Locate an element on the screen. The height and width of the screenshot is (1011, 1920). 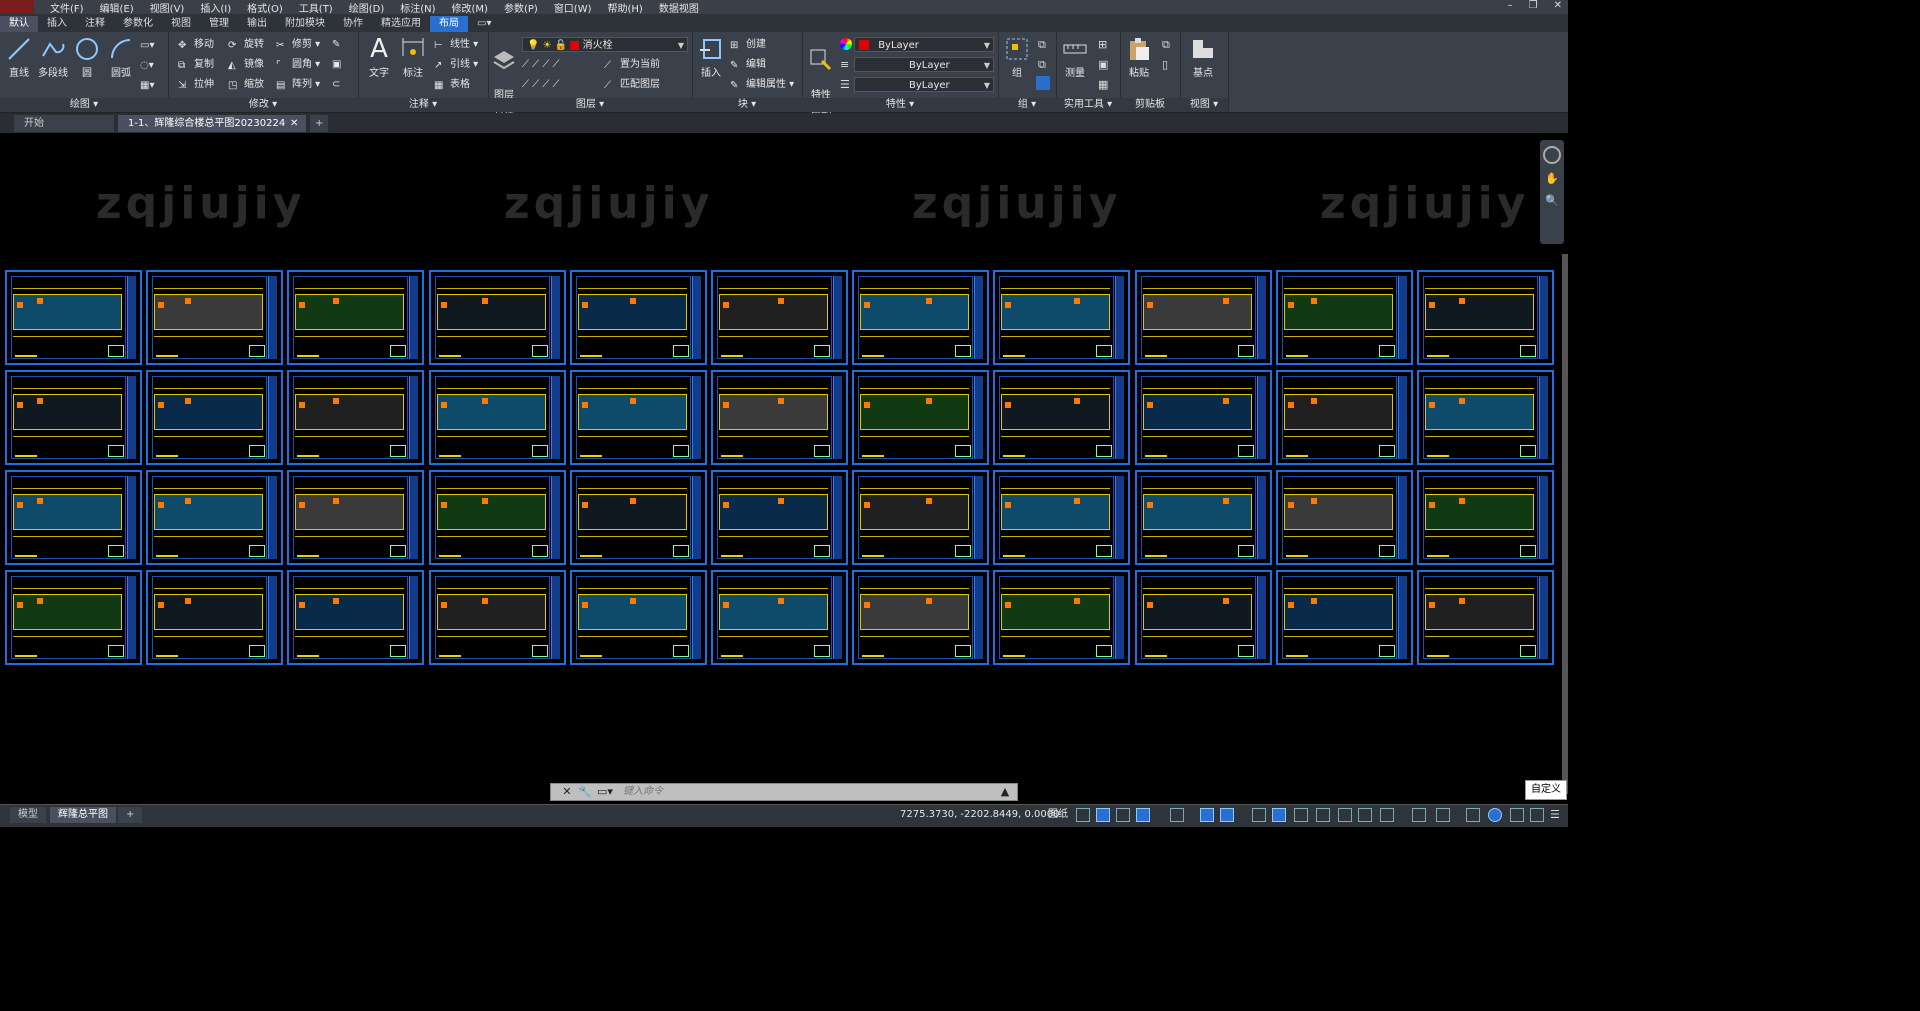
wrench-icon: 🔧 is located at coordinates (585, 792).